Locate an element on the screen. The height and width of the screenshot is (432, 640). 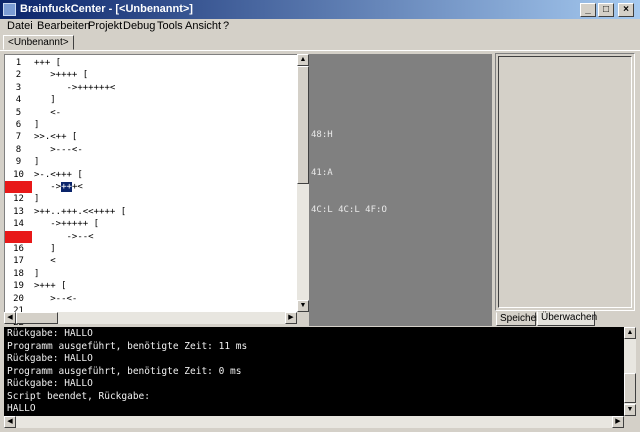
editor-vertical-scrollbar: ▲ ▼ is located at coordinates (303, 183).